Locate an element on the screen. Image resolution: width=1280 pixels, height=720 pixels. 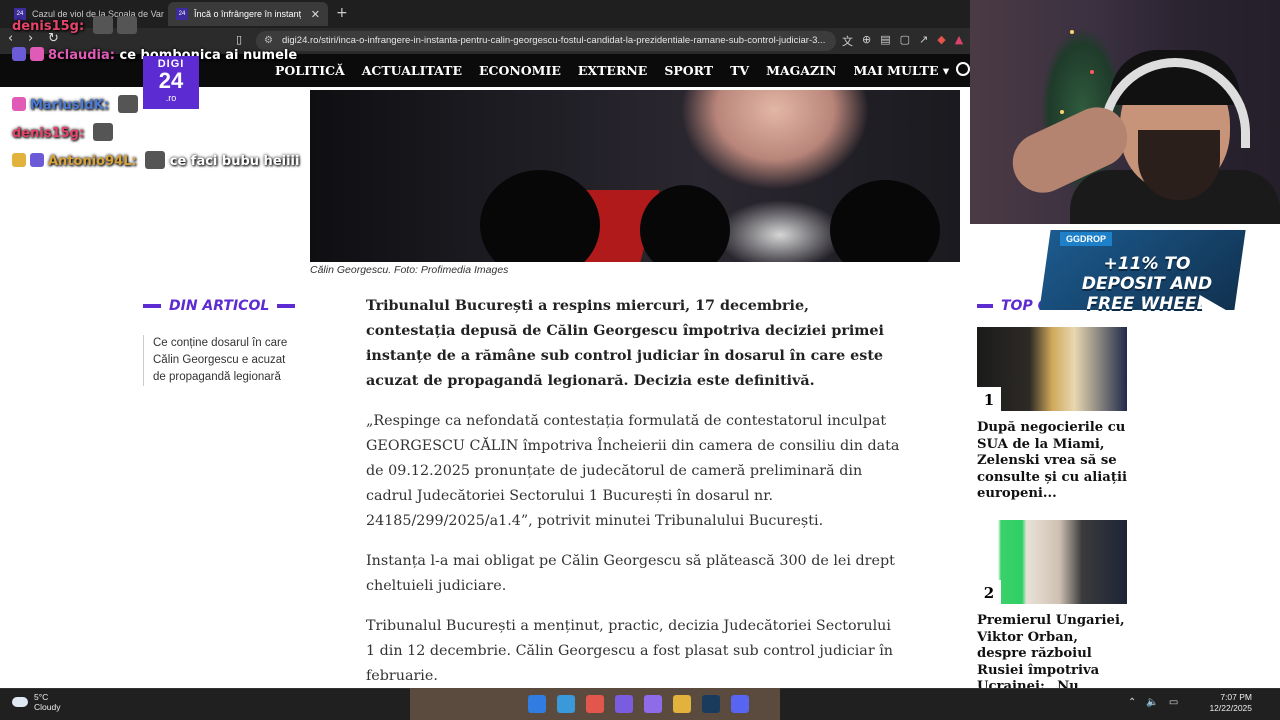
tab-close-icon: ✕ is located at coordinates (315, 14).